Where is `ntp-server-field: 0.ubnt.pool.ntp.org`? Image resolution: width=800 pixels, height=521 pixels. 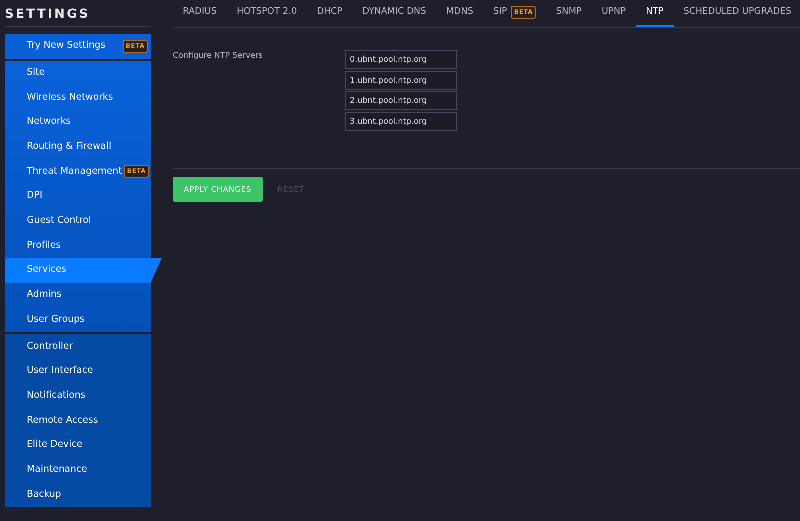
ntp-server-field: 0.ubnt.pool.ntp.org is located at coordinates (401, 59).